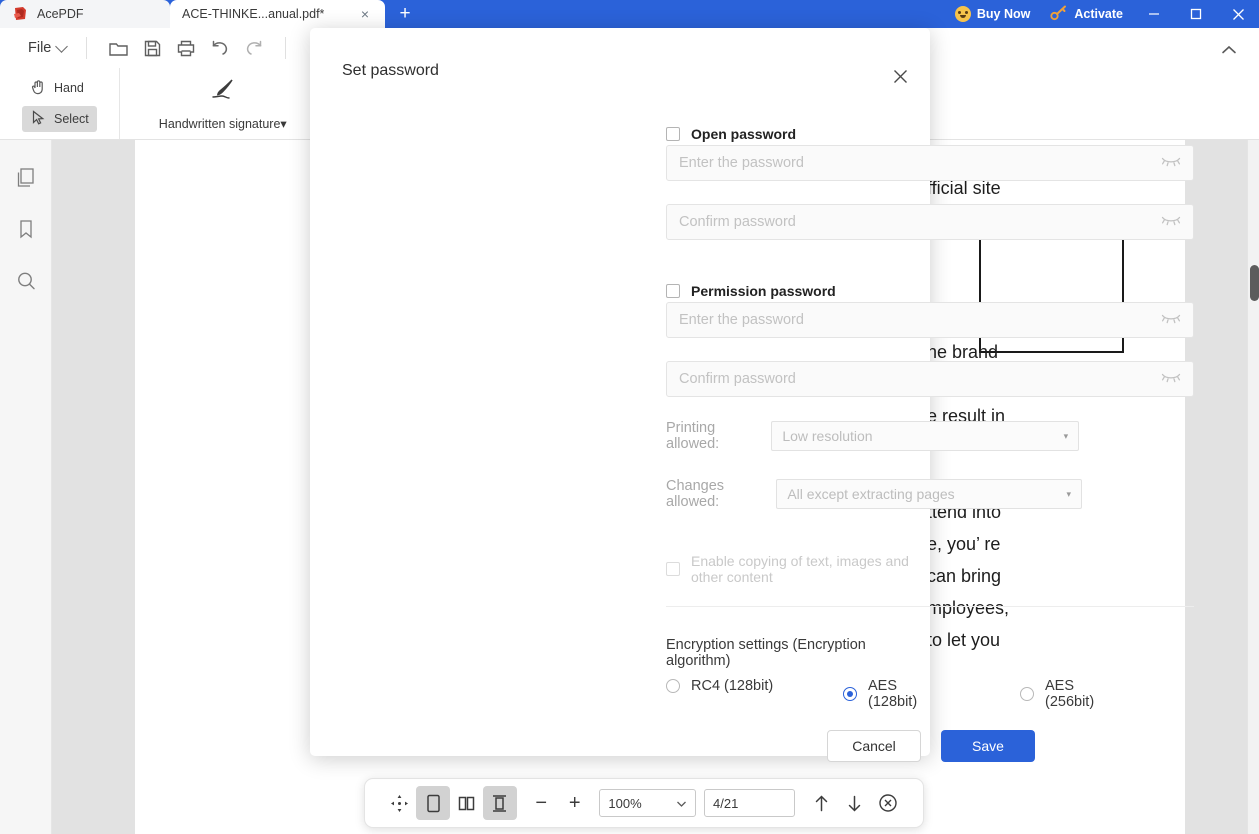 The image size is (1259, 834). I want to click on buy-now-label: Buy Now, so click(1003, 14).